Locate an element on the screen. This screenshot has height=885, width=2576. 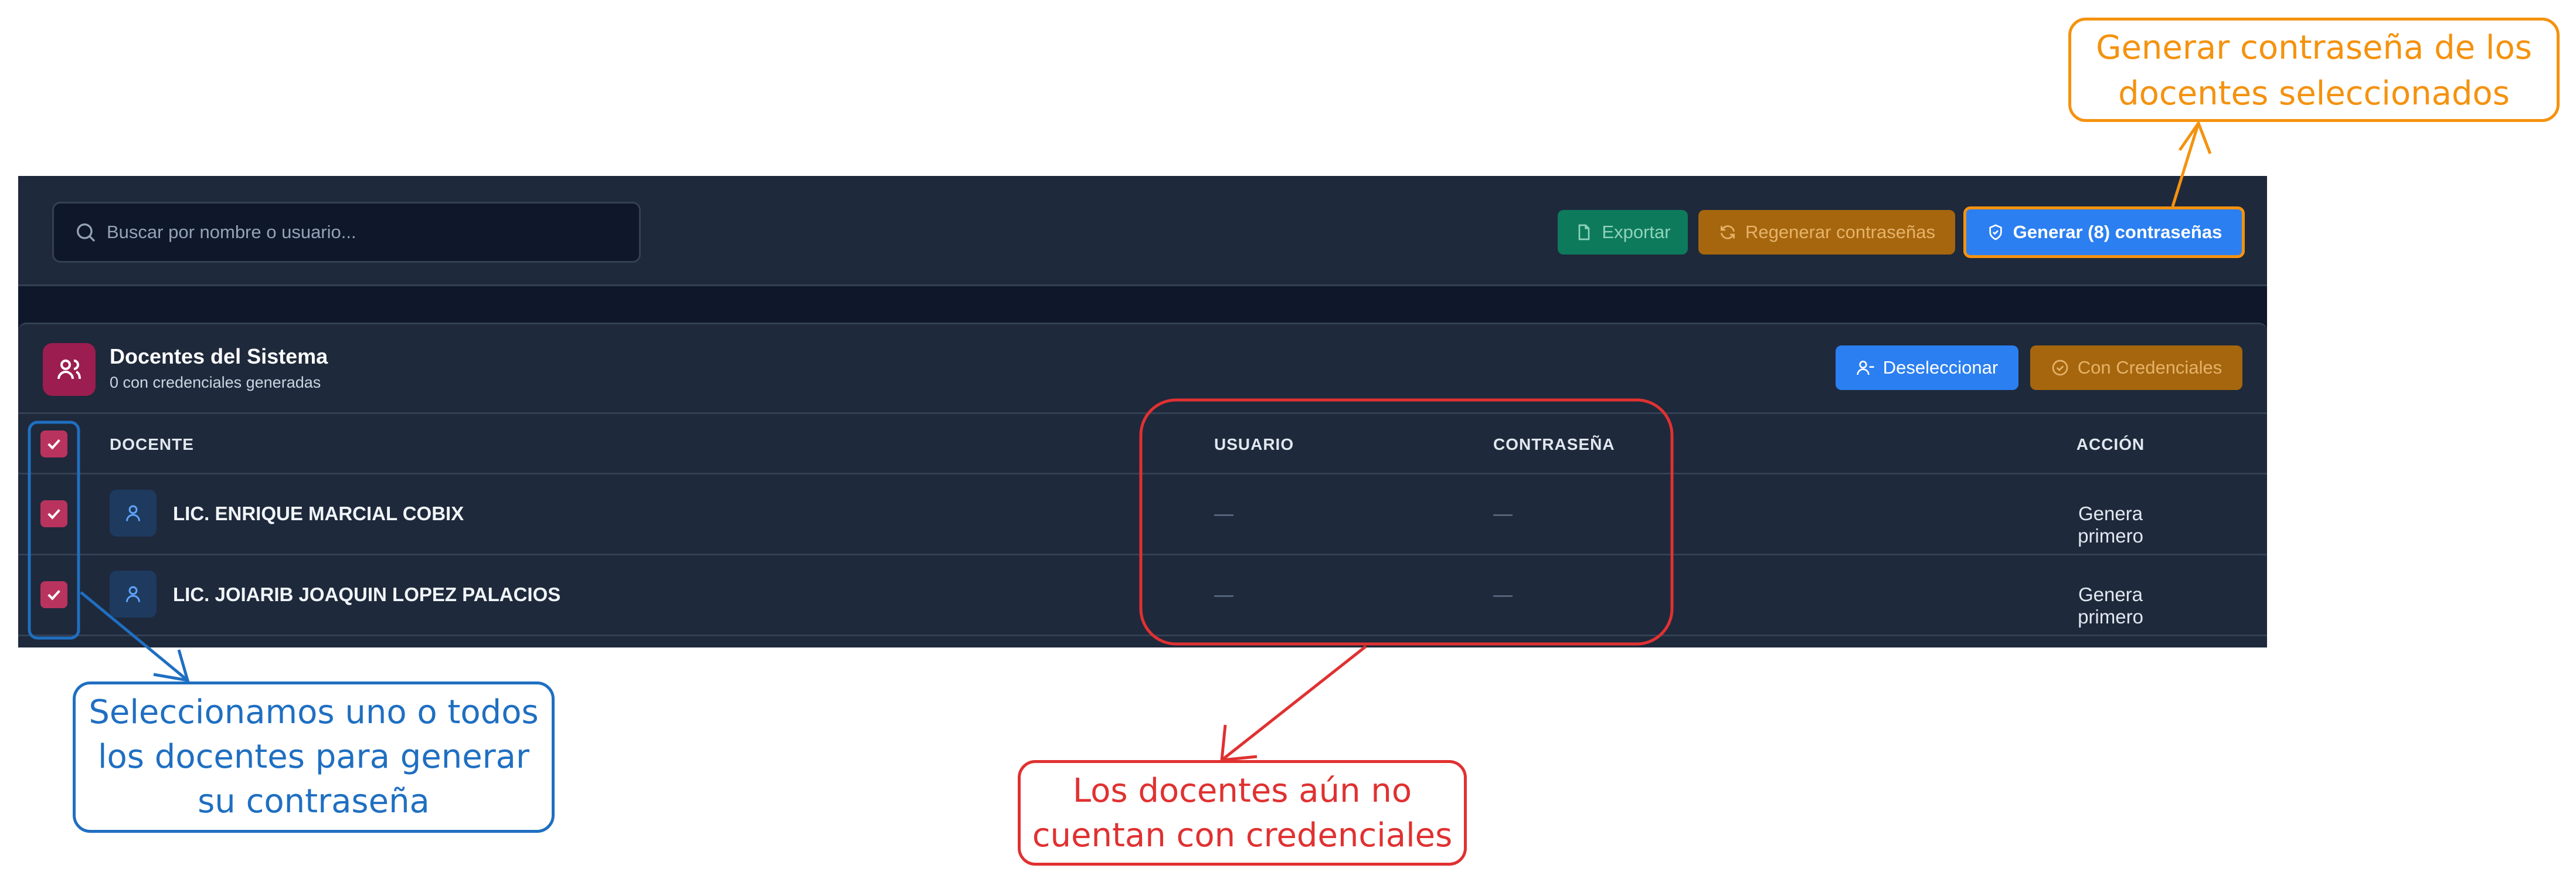
export-label: Exportar is located at coordinates (1637, 232).